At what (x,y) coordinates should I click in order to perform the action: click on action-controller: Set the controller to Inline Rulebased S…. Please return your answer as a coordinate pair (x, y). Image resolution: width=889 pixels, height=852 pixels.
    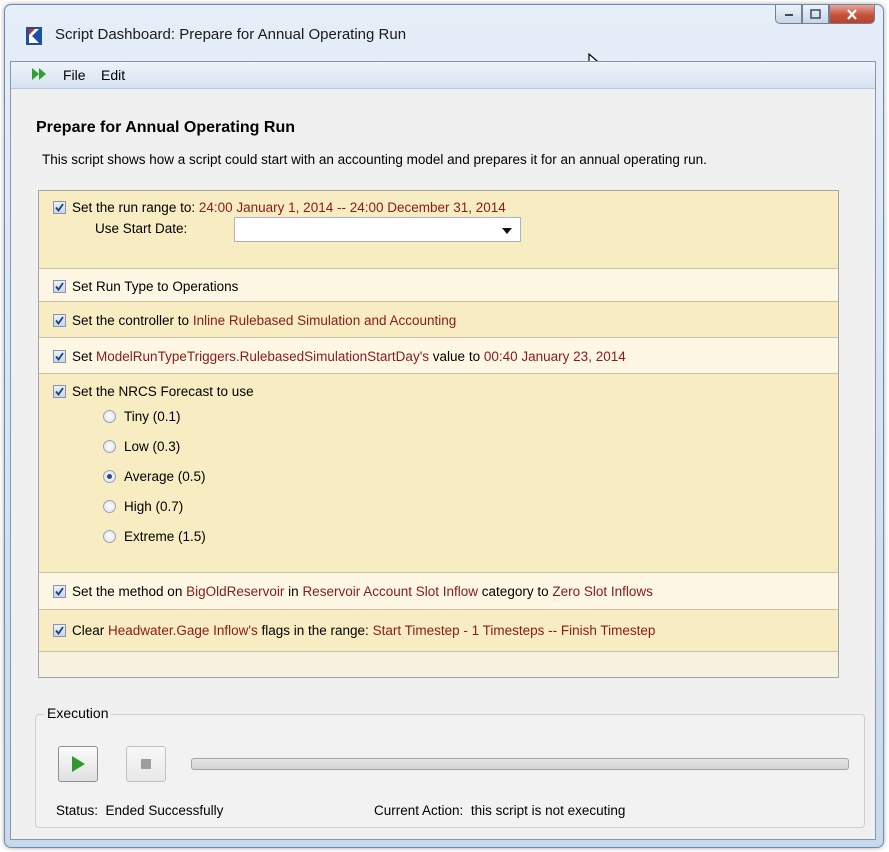
    Looking at the image, I should click on (438, 320).